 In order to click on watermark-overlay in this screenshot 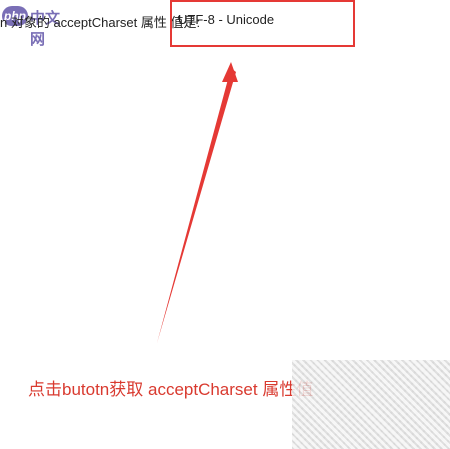, I will do `click(371, 404)`.